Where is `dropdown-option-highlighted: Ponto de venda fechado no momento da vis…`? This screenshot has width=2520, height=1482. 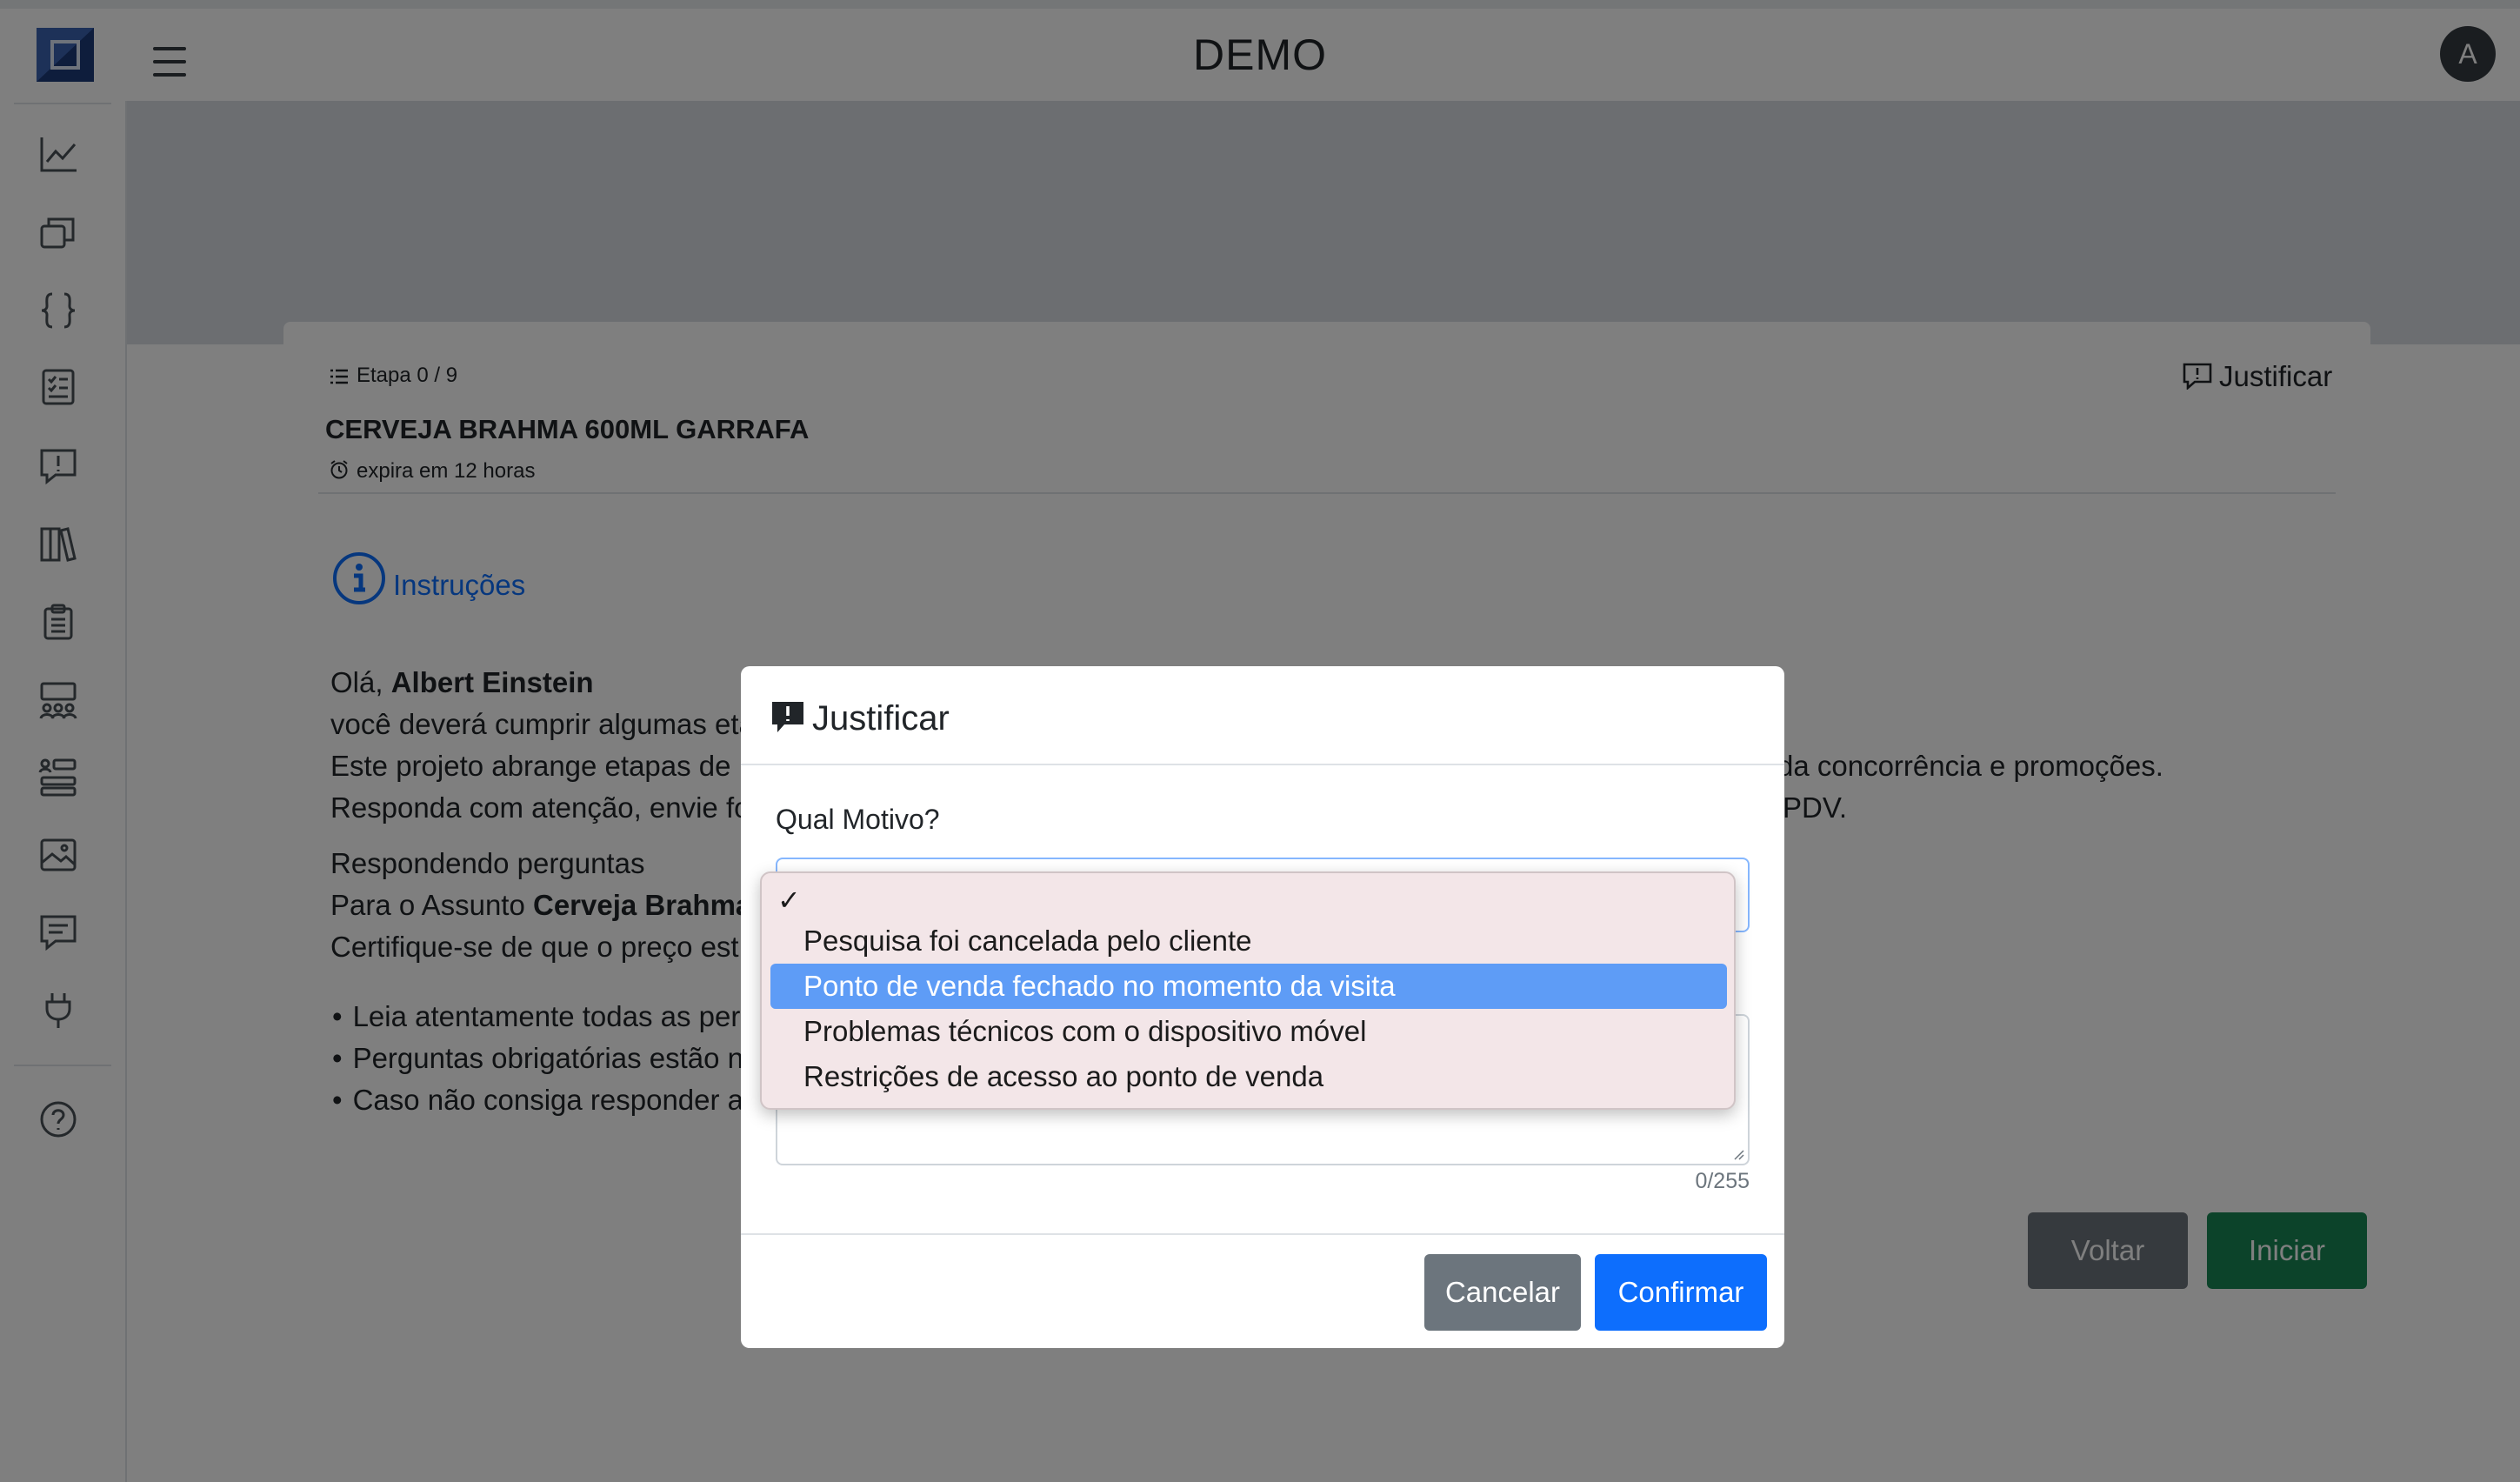 dropdown-option-highlighted: Ponto de venda fechado no momento da vis… is located at coordinates (1248, 986).